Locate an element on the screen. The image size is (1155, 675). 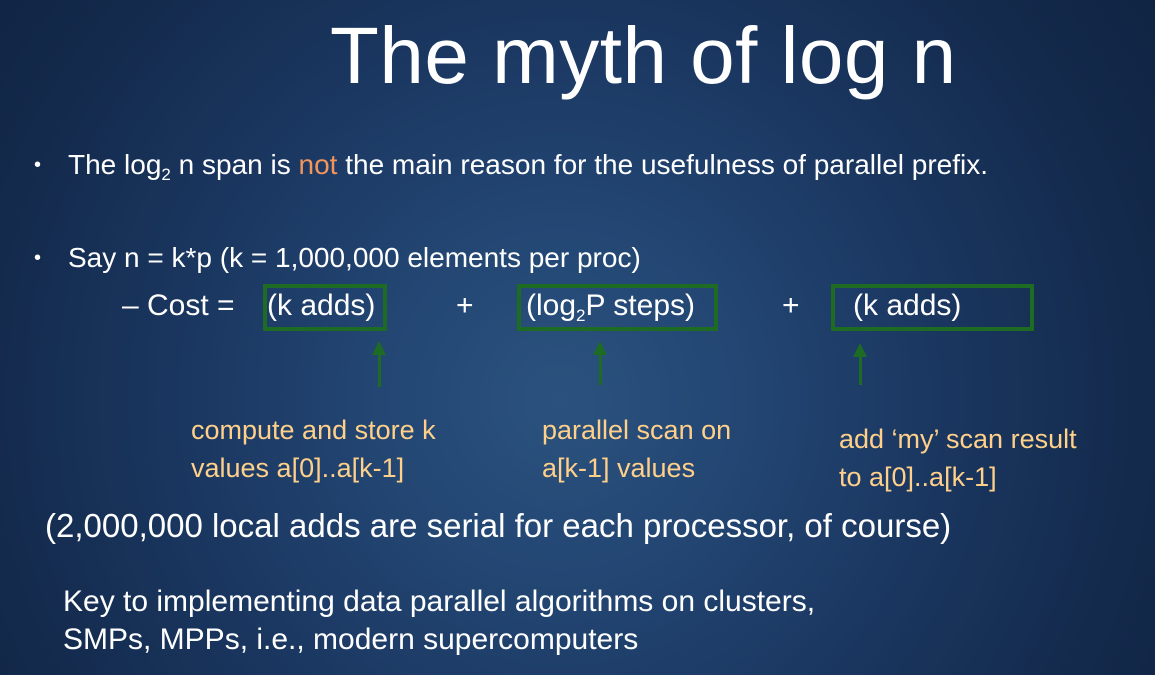
bullet-1-sub: 2 is located at coordinates (166, 174).